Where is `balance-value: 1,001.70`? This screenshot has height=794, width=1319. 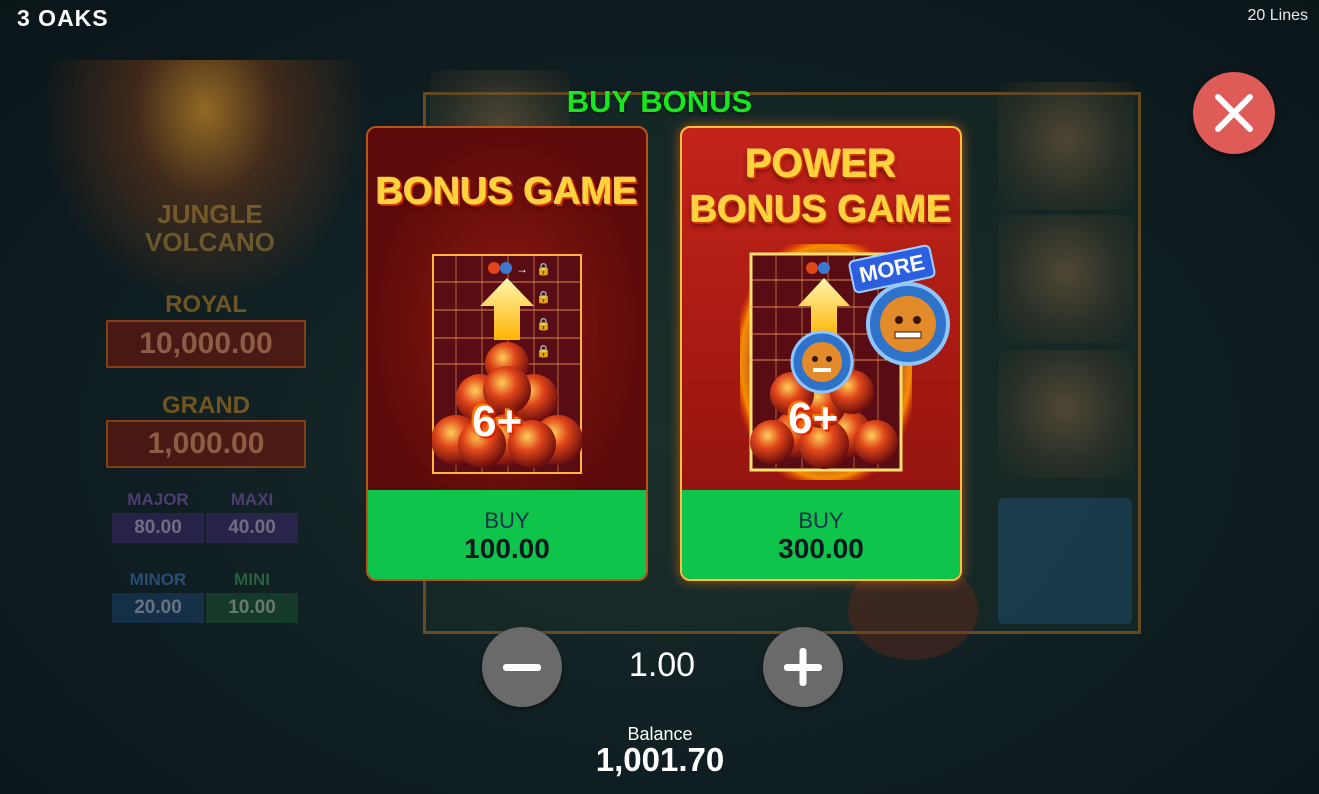
balance-value: 1,001.70 is located at coordinates (660, 759).